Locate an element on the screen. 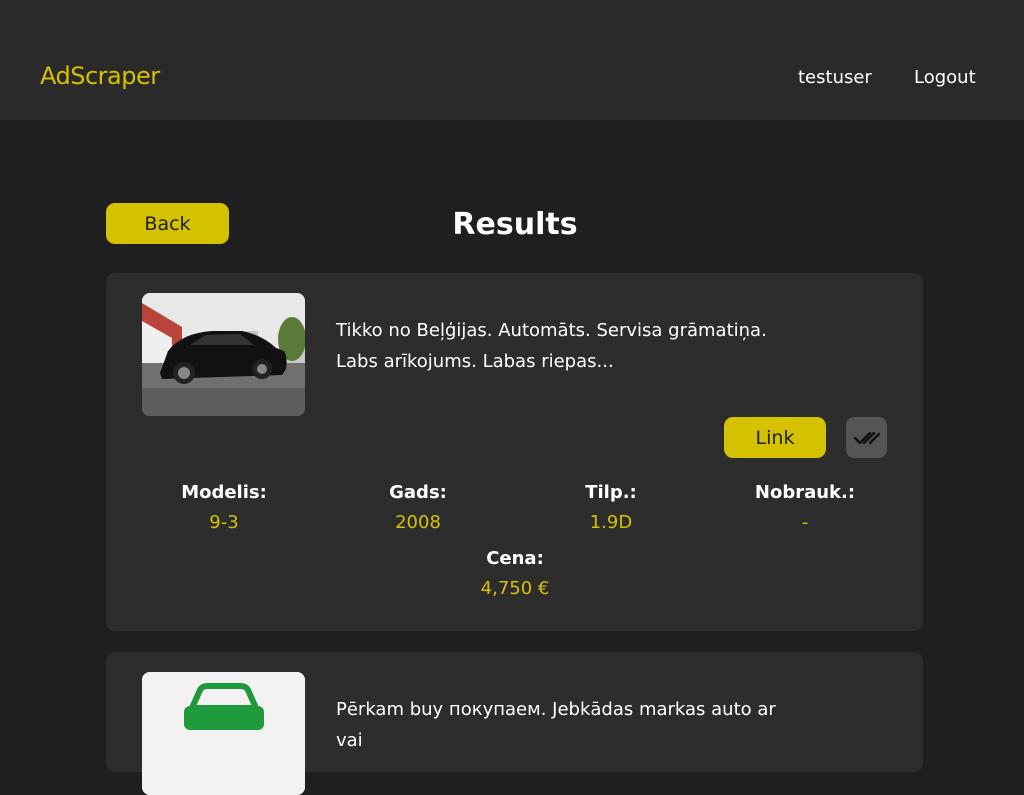 This screenshot has width=1024, height=795. spec-value: - is located at coordinates (805, 522).